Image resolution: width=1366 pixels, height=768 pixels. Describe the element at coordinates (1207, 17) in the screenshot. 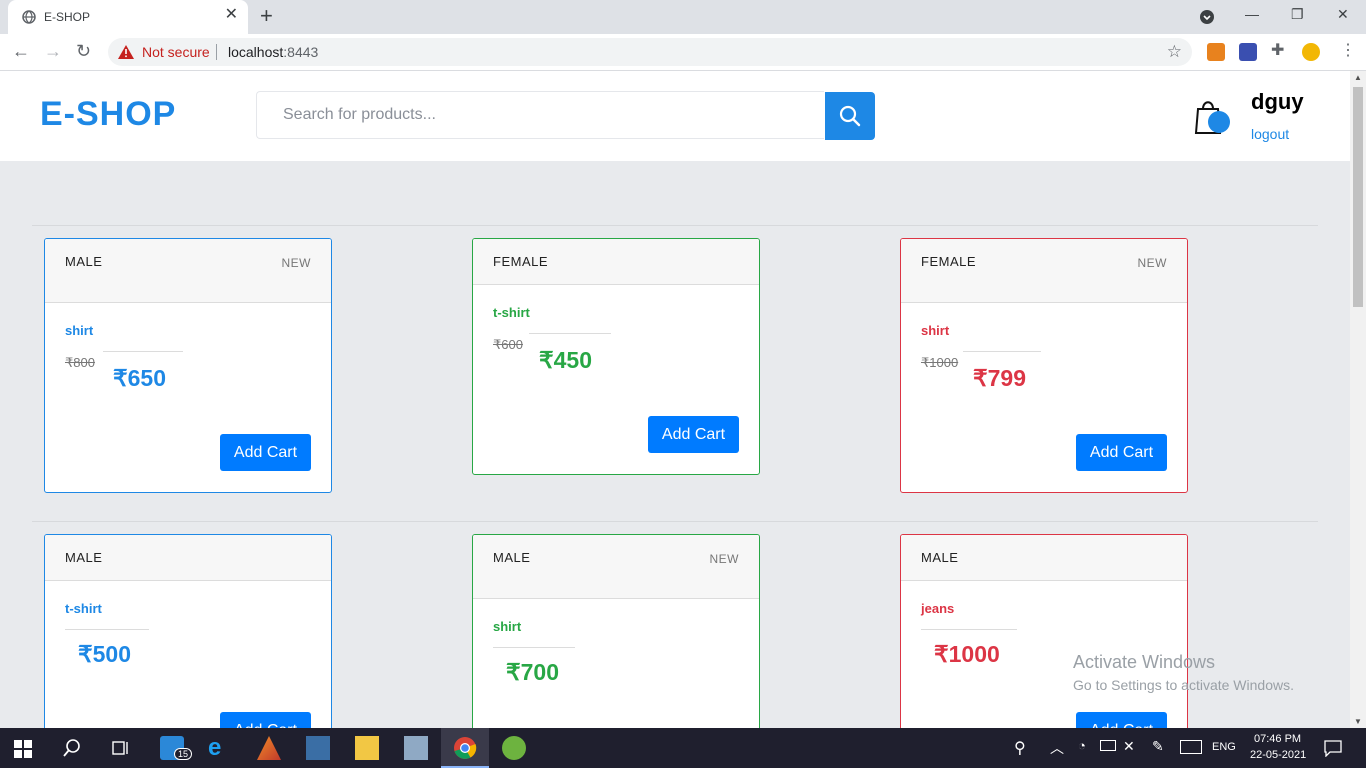

I see `tab-search-icon` at that location.